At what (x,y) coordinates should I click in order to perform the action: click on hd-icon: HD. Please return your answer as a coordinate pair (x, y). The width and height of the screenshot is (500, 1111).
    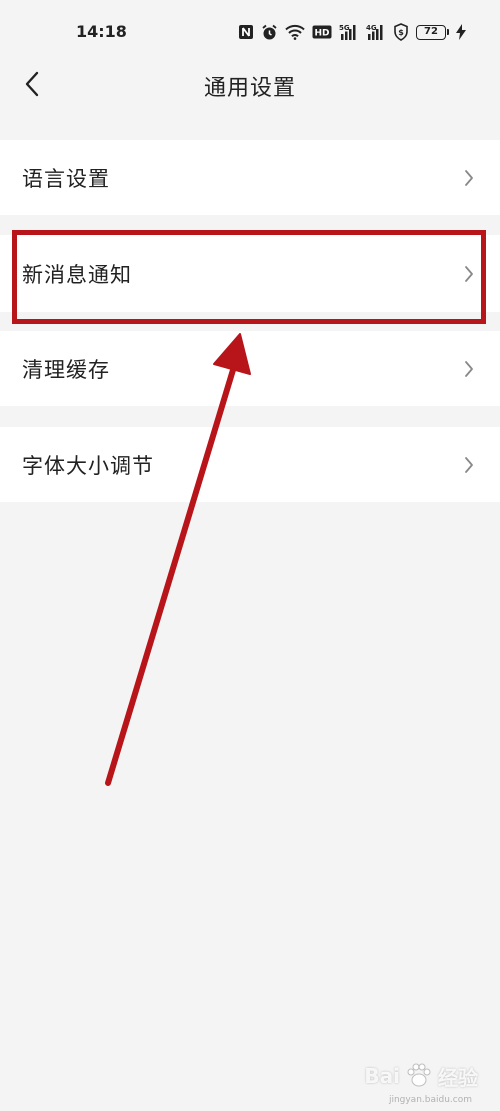
    Looking at the image, I should click on (322, 32).